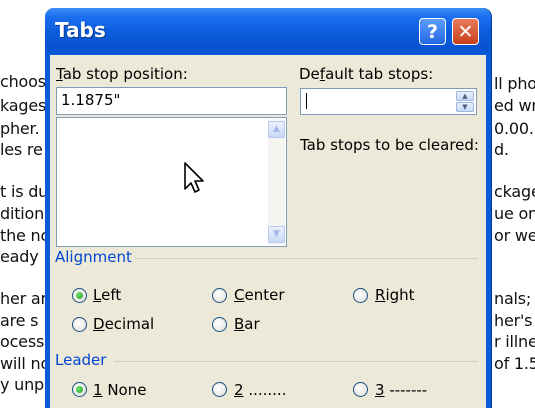  I want to click on doc-text-line: ue on, so click(514, 213).